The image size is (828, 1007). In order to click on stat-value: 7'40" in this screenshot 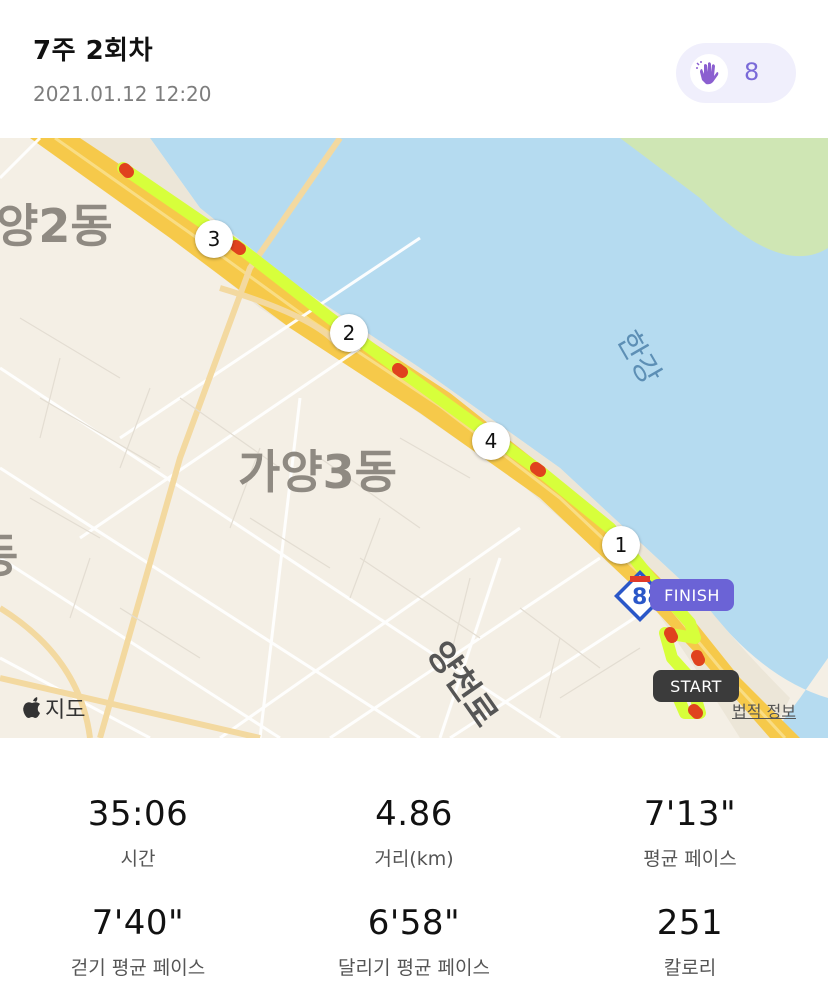, I will do `click(138, 923)`.